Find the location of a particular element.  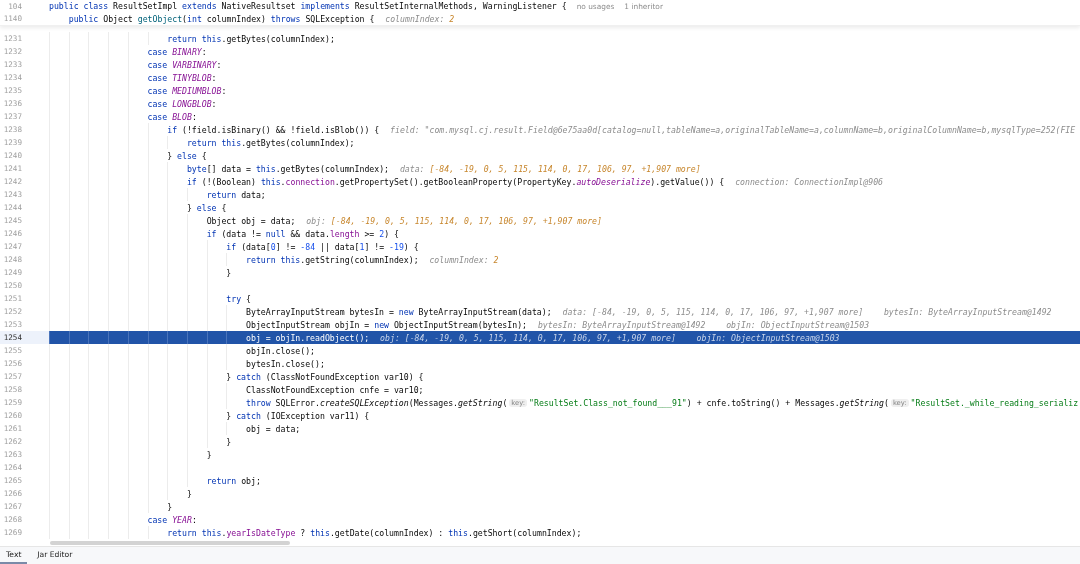

code-text: case MEDIUMBLOB: is located at coordinates (187, 90).